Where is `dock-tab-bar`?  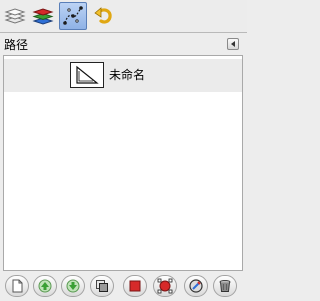
dock-tab-bar is located at coordinates (123, 16).